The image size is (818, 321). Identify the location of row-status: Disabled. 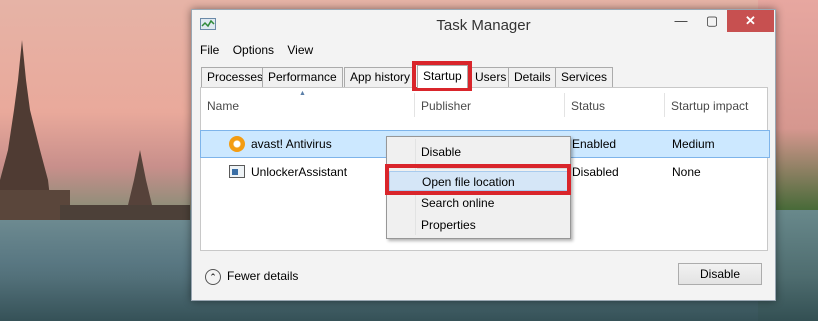
(595, 172).